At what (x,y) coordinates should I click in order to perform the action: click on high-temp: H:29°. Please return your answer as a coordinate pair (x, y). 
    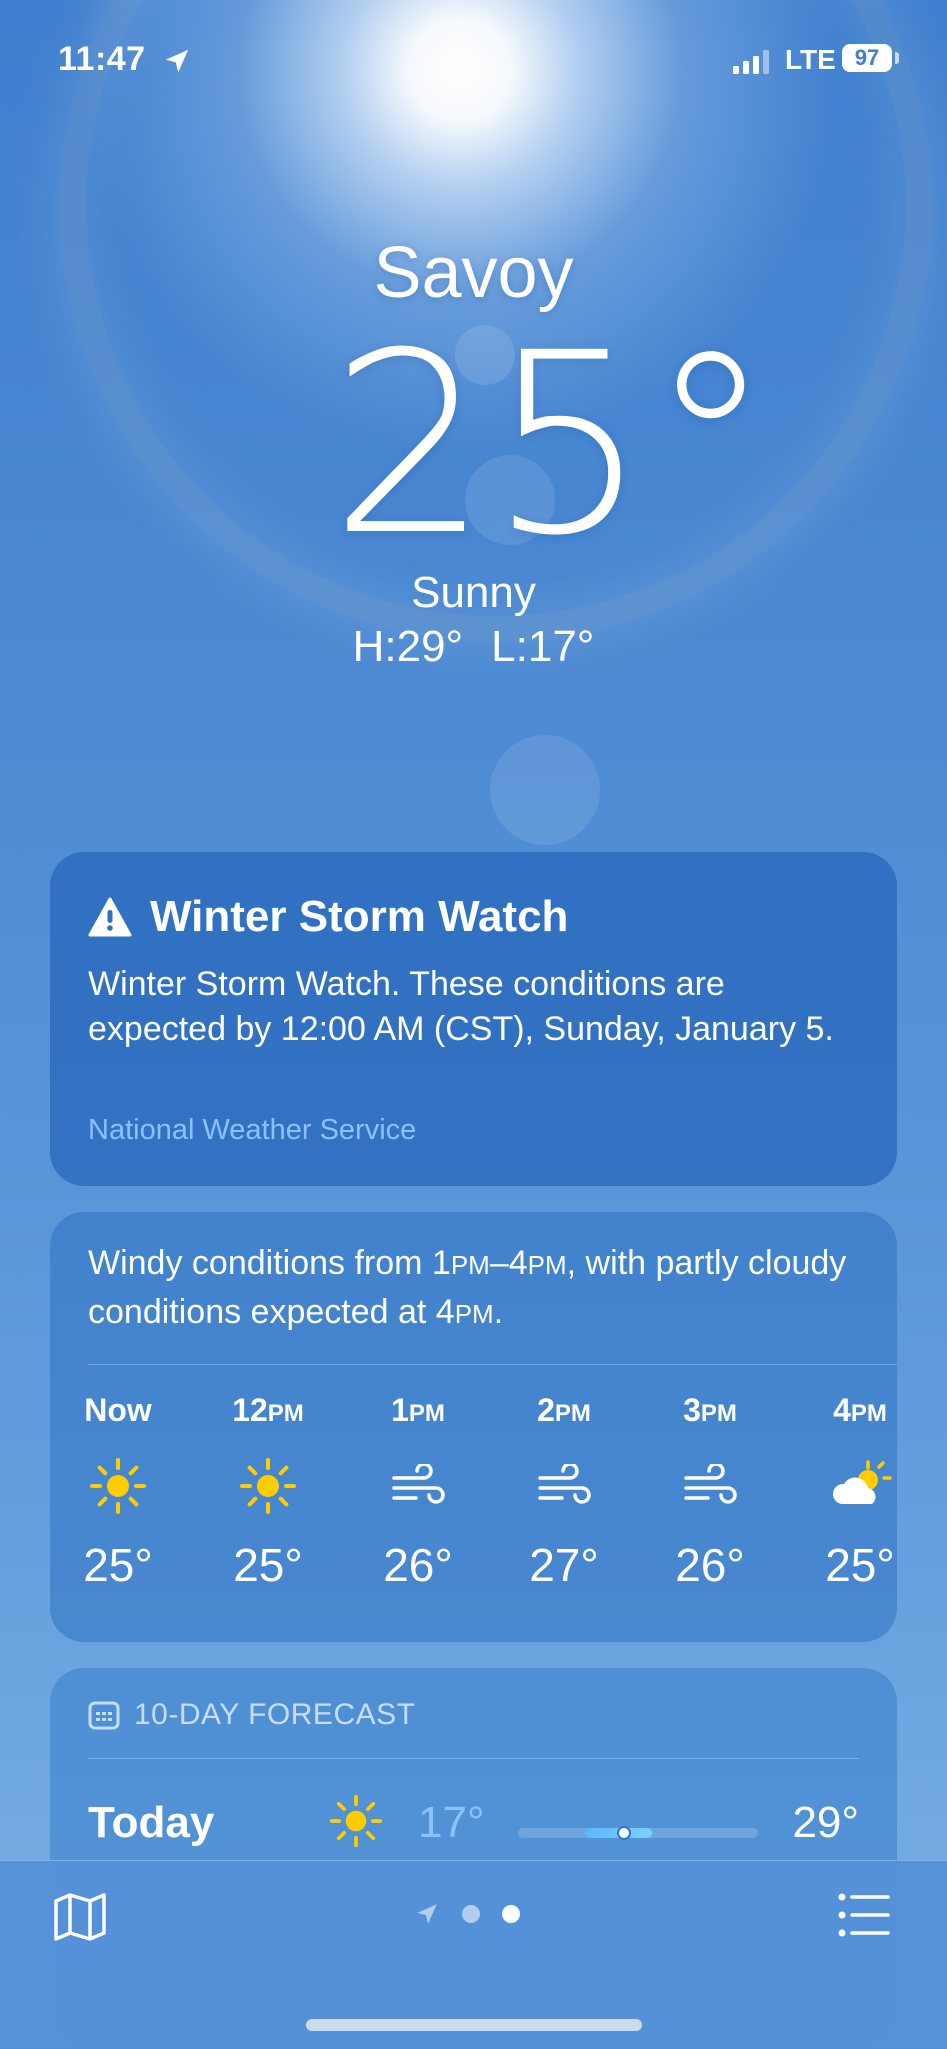
    Looking at the image, I should click on (408, 646).